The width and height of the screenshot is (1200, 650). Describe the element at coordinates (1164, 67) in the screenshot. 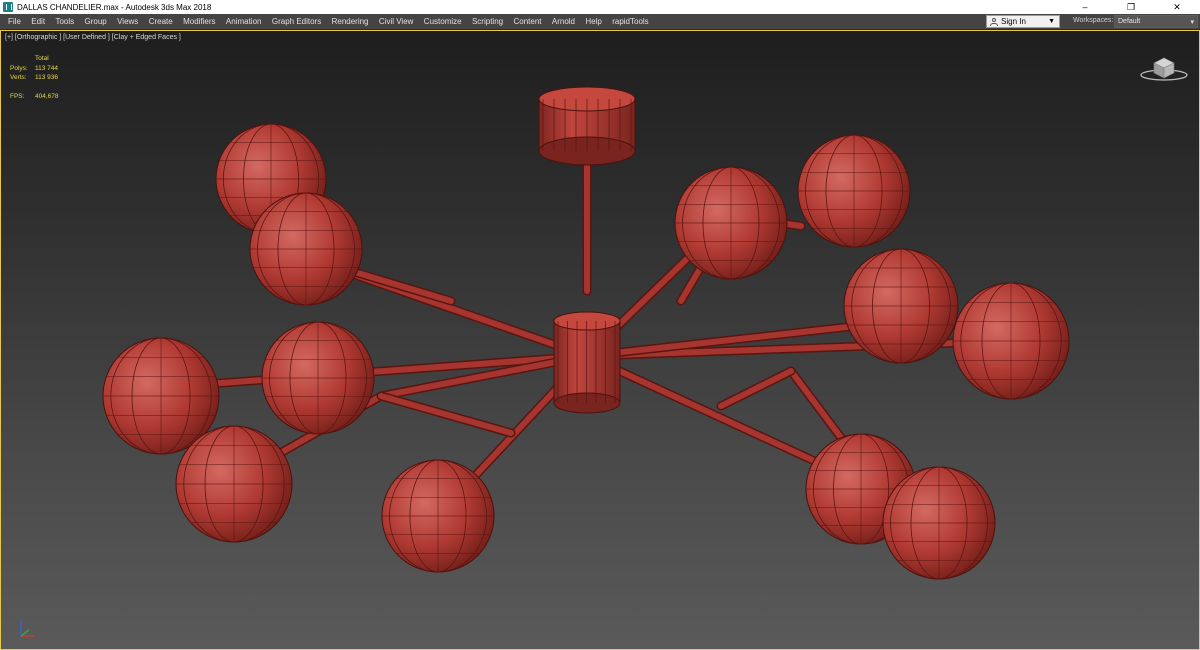

I see `viewcube-icon` at that location.